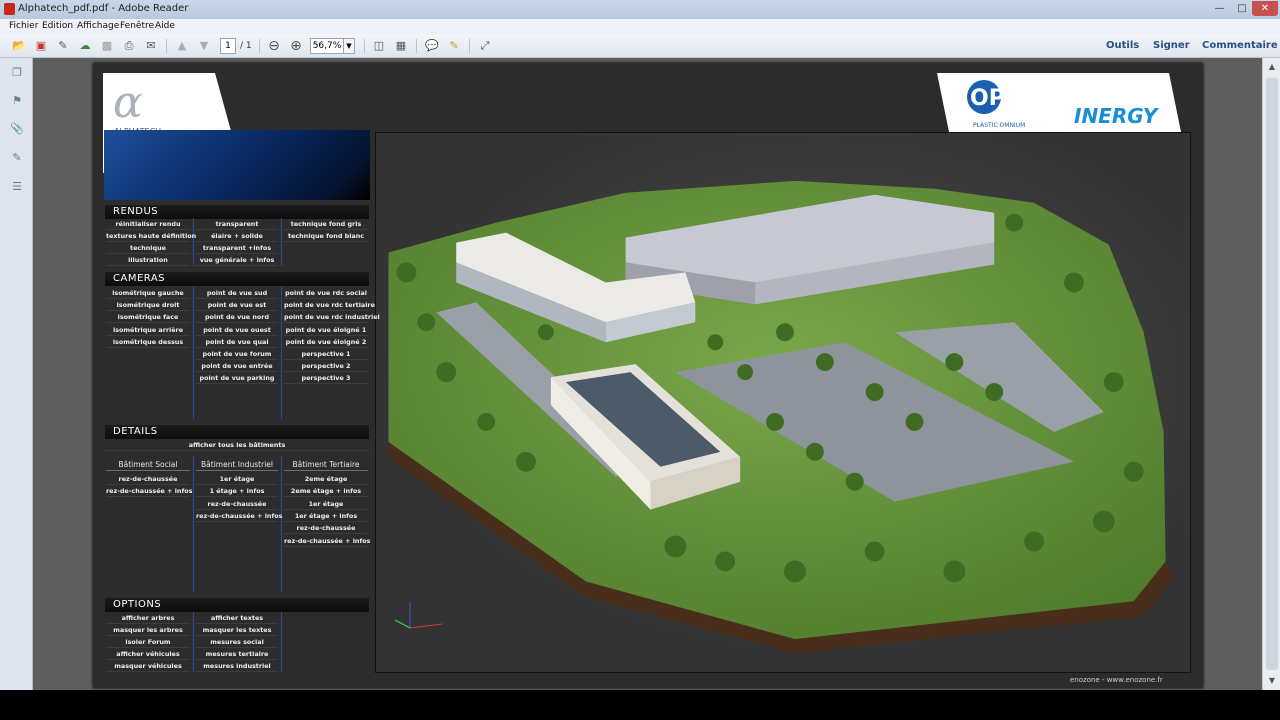  What do you see at coordinates (148, 618) in the screenshot?
I see `options-option-button: afficher arbres` at bounding box center [148, 618].